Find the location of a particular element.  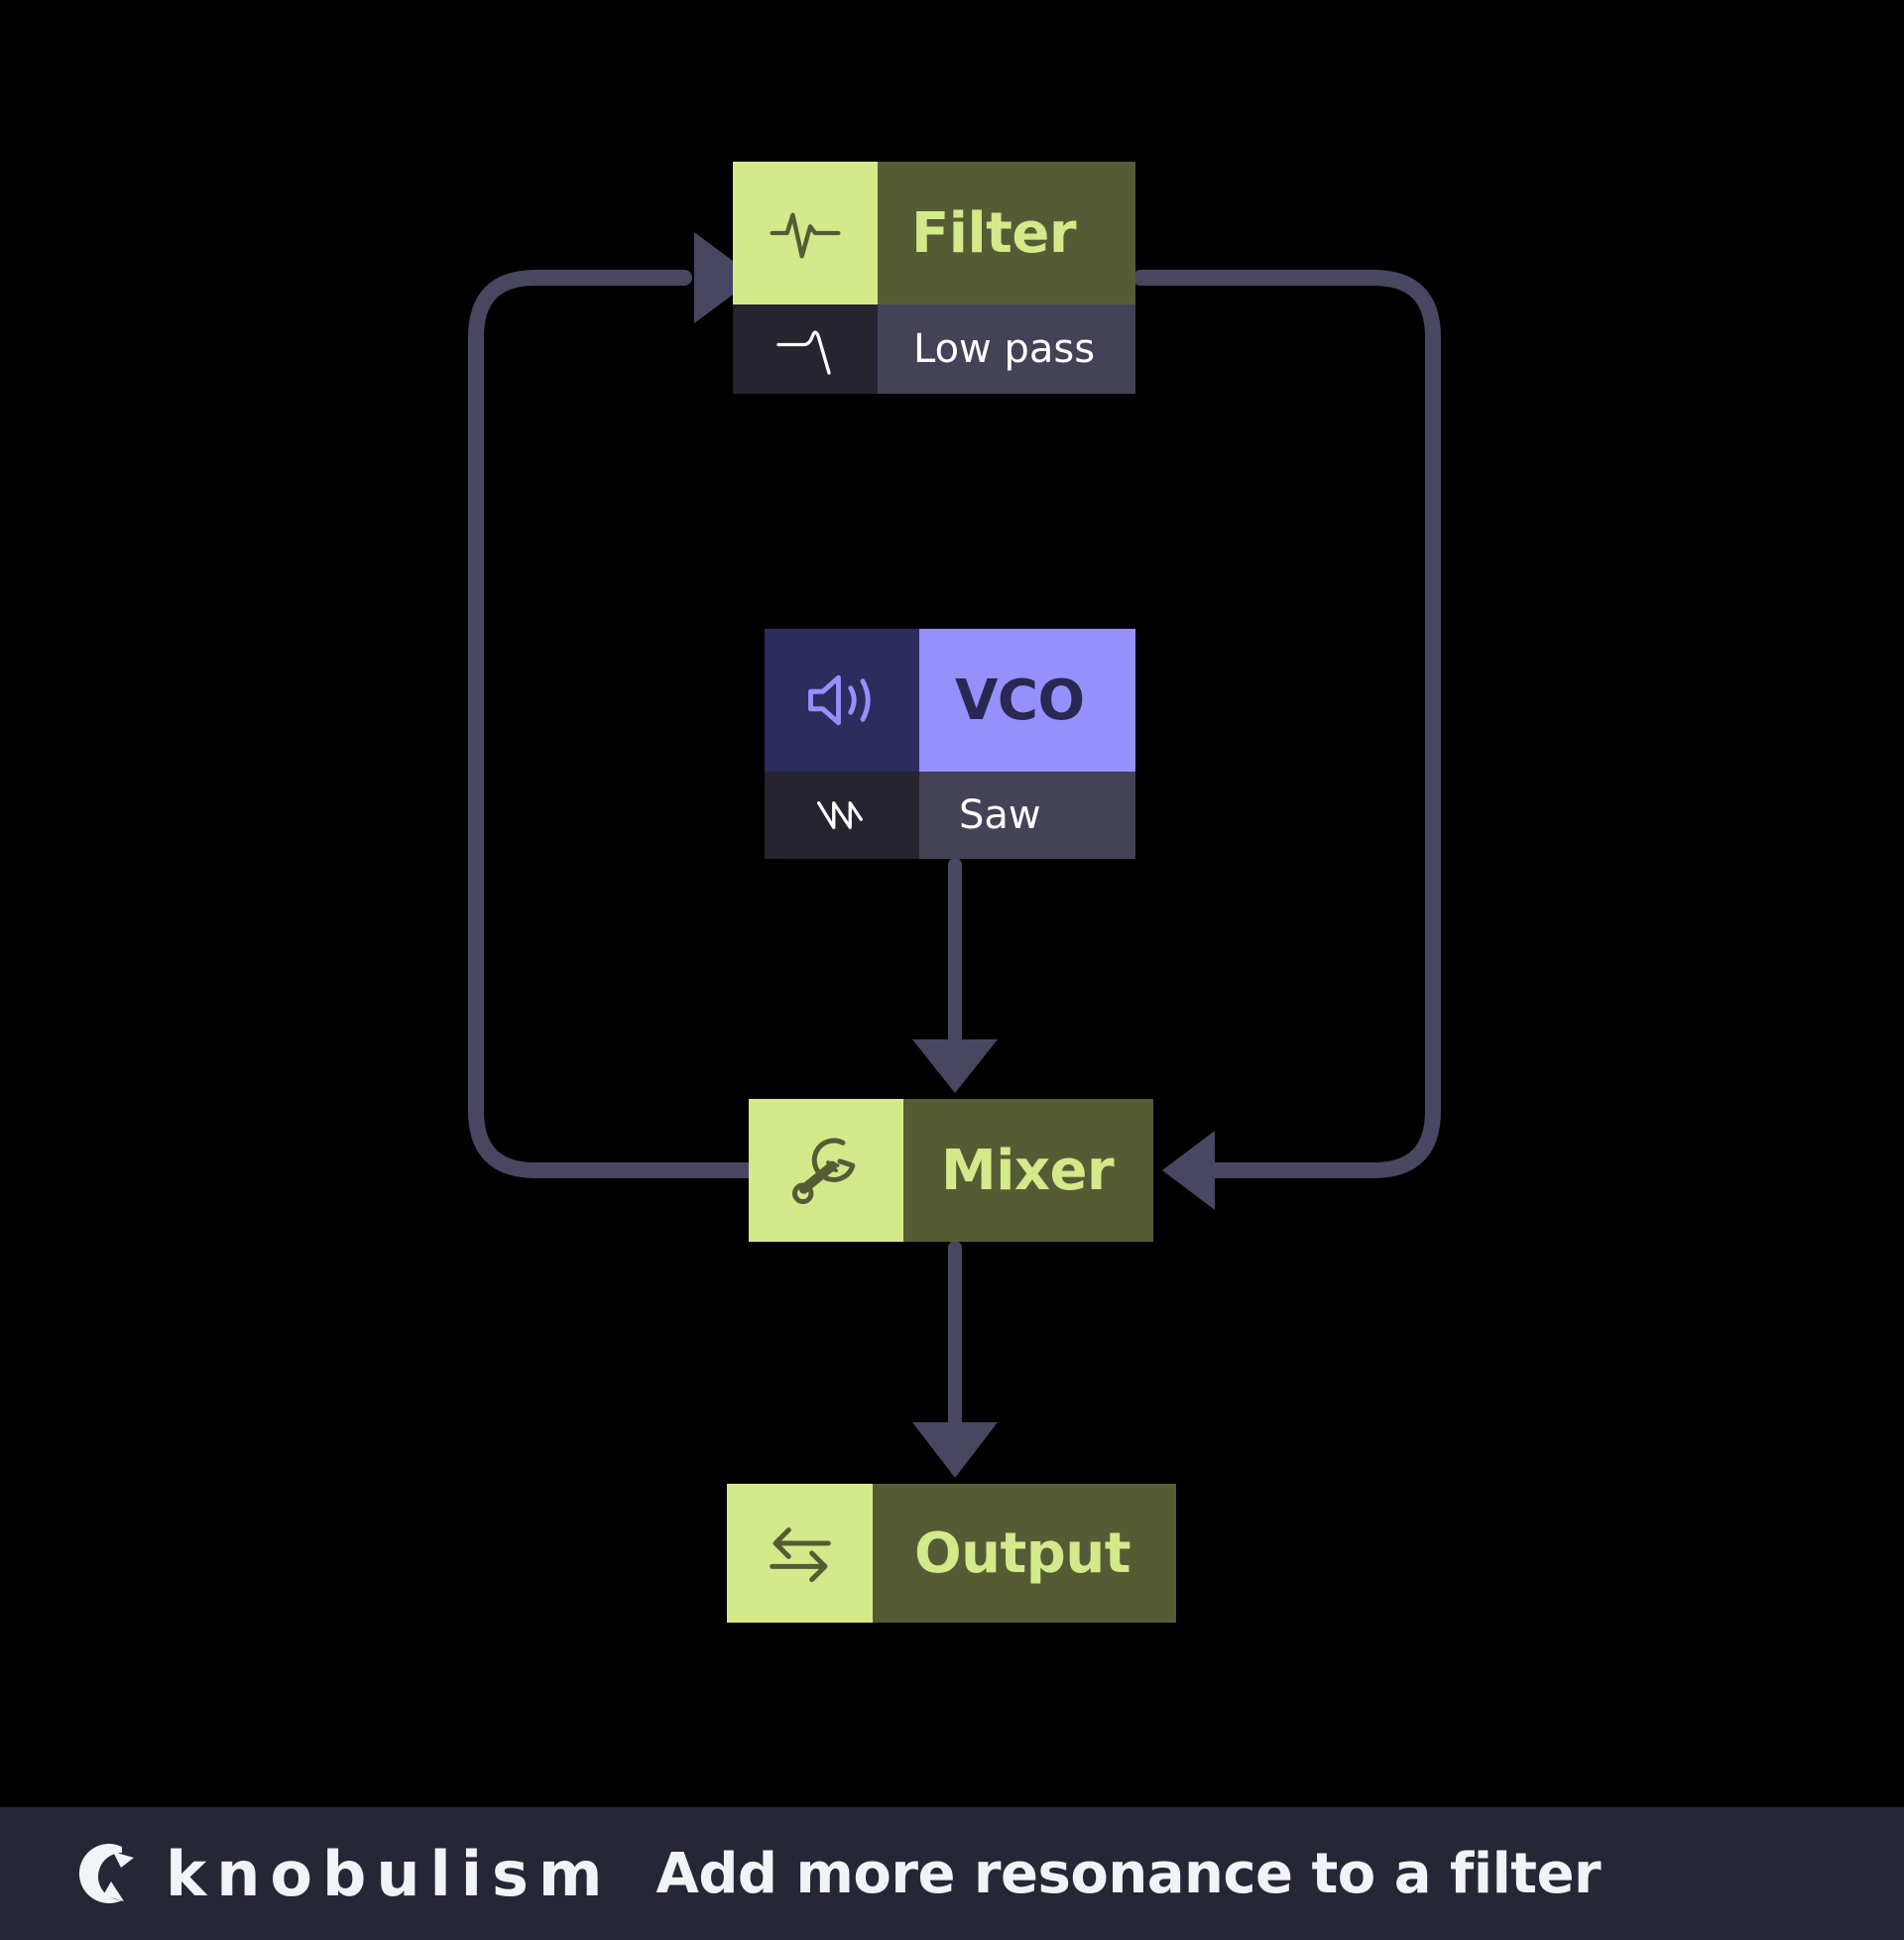

footer-caption: Add more resonance to a filter is located at coordinates (1128, 1873).